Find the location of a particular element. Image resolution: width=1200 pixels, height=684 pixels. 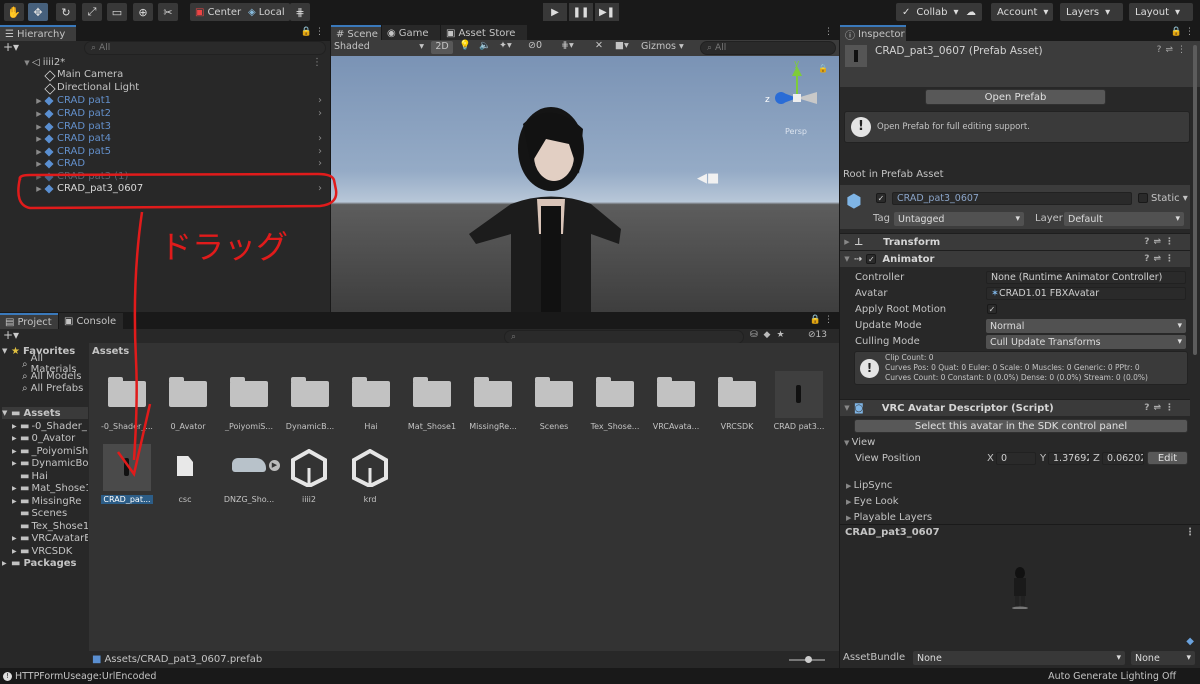

inspector-scrollbar is located at coordinates (1195, 200).